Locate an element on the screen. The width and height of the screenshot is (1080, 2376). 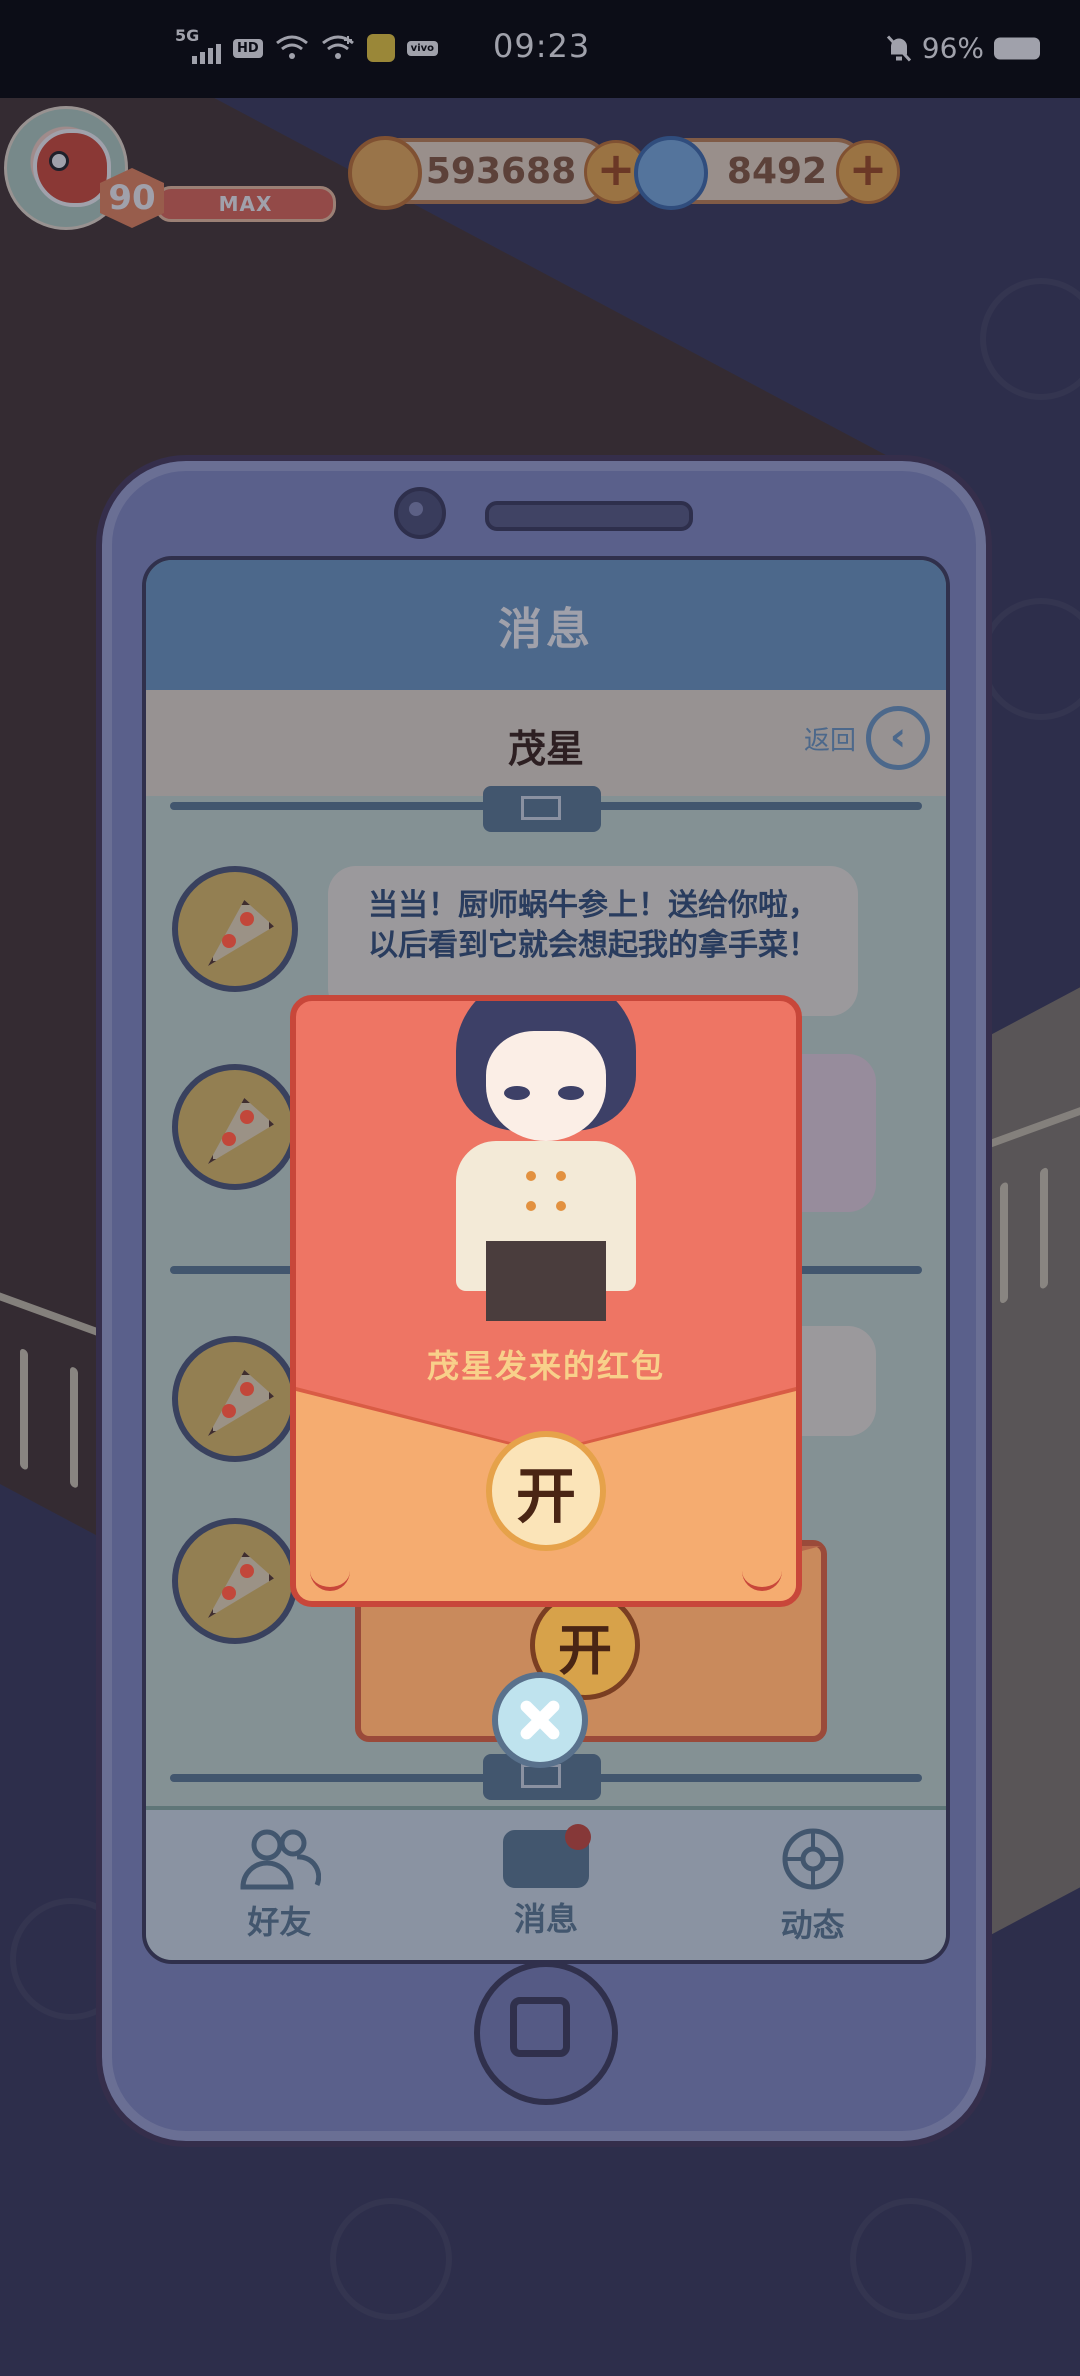
phone-home-button is located at coordinates (546, 2033).